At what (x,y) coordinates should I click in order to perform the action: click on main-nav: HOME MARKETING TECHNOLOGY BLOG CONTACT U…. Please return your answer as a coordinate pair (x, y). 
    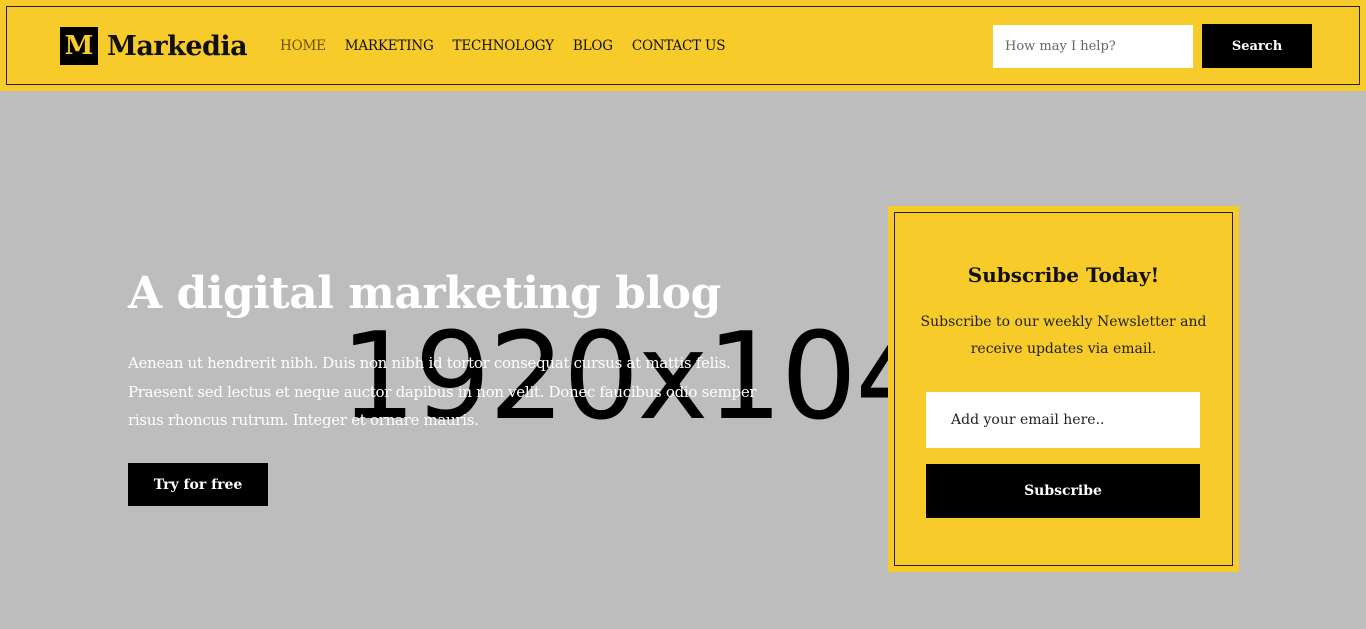
    Looking at the image, I should click on (512, 46).